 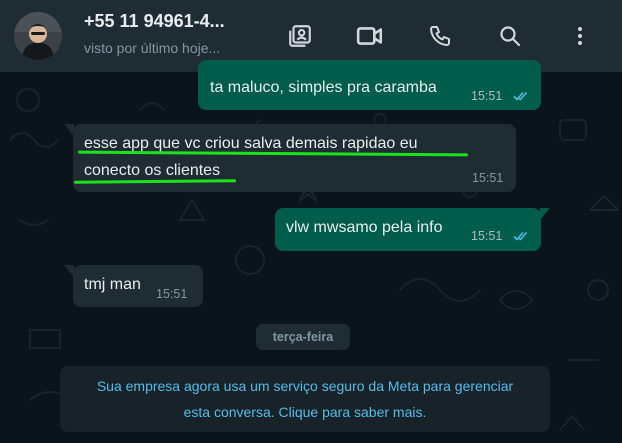 What do you see at coordinates (370, 36) in the screenshot?
I see `video-call-icon` at bounding box center [370, 36].